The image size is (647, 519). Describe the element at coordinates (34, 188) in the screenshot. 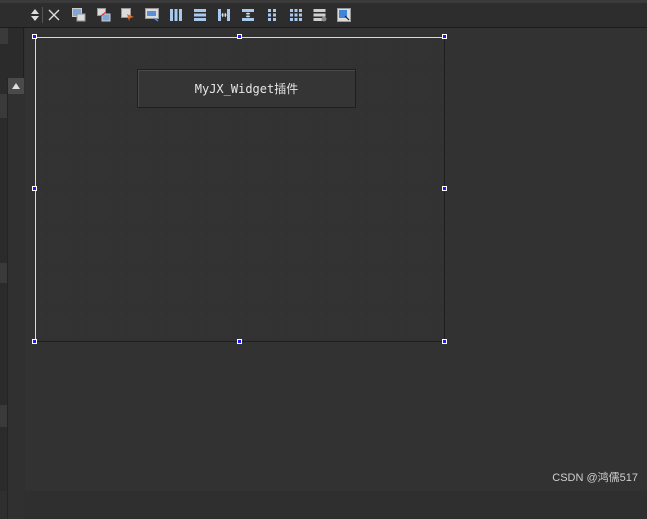

I see `resize-handle-left` at that location.